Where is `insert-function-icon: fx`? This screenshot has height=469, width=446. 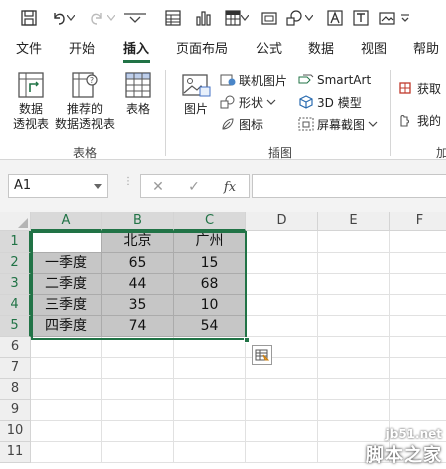 insert-function-icon: fx is located at coordinates (230, 187).